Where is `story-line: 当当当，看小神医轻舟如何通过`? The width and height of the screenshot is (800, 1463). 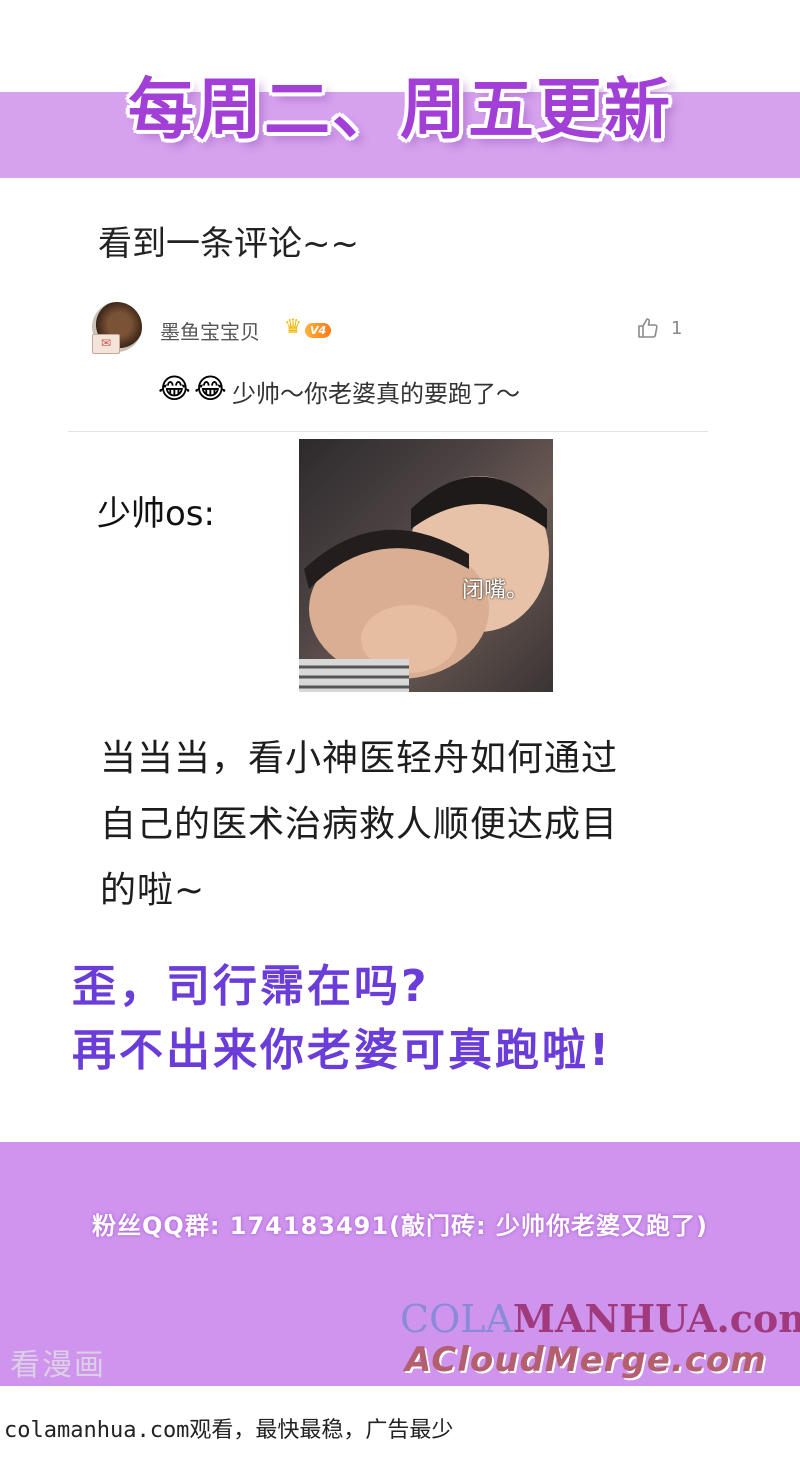 story-line: 当当当，看小神医轻舟如何通过 is located at coordinates (359, 758).